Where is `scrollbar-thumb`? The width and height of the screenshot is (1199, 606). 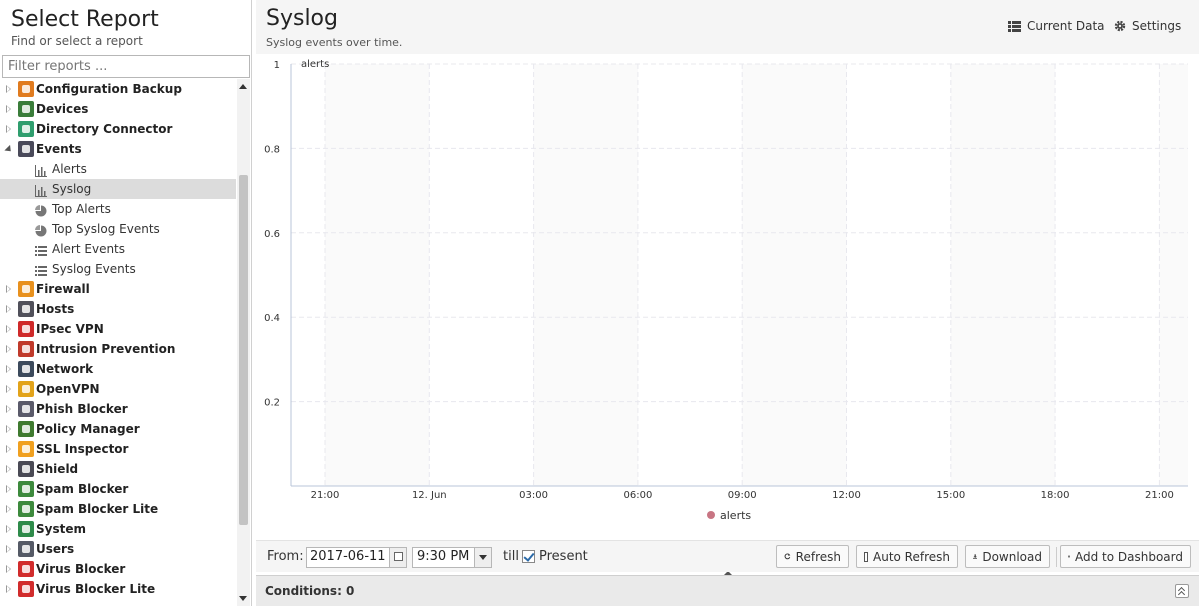 scrollbar-thumb is located at coordinates (243, 350).